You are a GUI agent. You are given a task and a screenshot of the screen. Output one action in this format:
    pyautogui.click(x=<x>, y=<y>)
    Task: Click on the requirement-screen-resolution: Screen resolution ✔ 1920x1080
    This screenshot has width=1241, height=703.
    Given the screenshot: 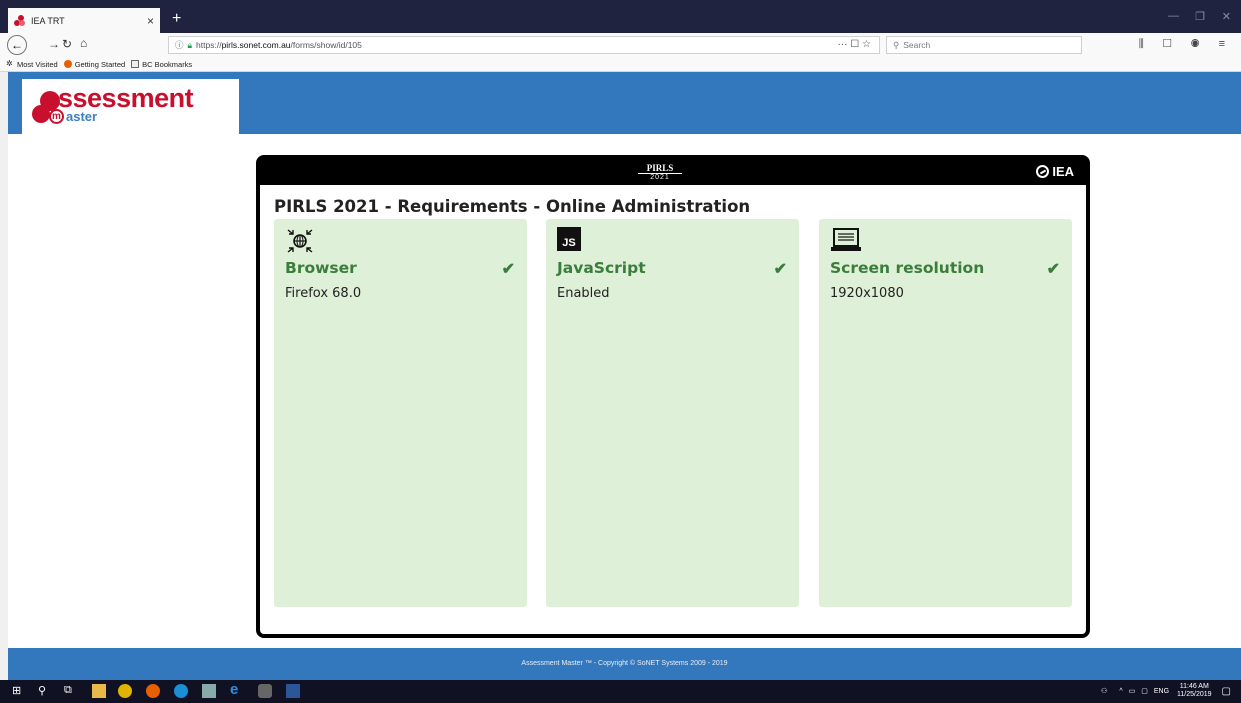 What is the action you would take?
    pyautogui.click(x=945, y=413)
    